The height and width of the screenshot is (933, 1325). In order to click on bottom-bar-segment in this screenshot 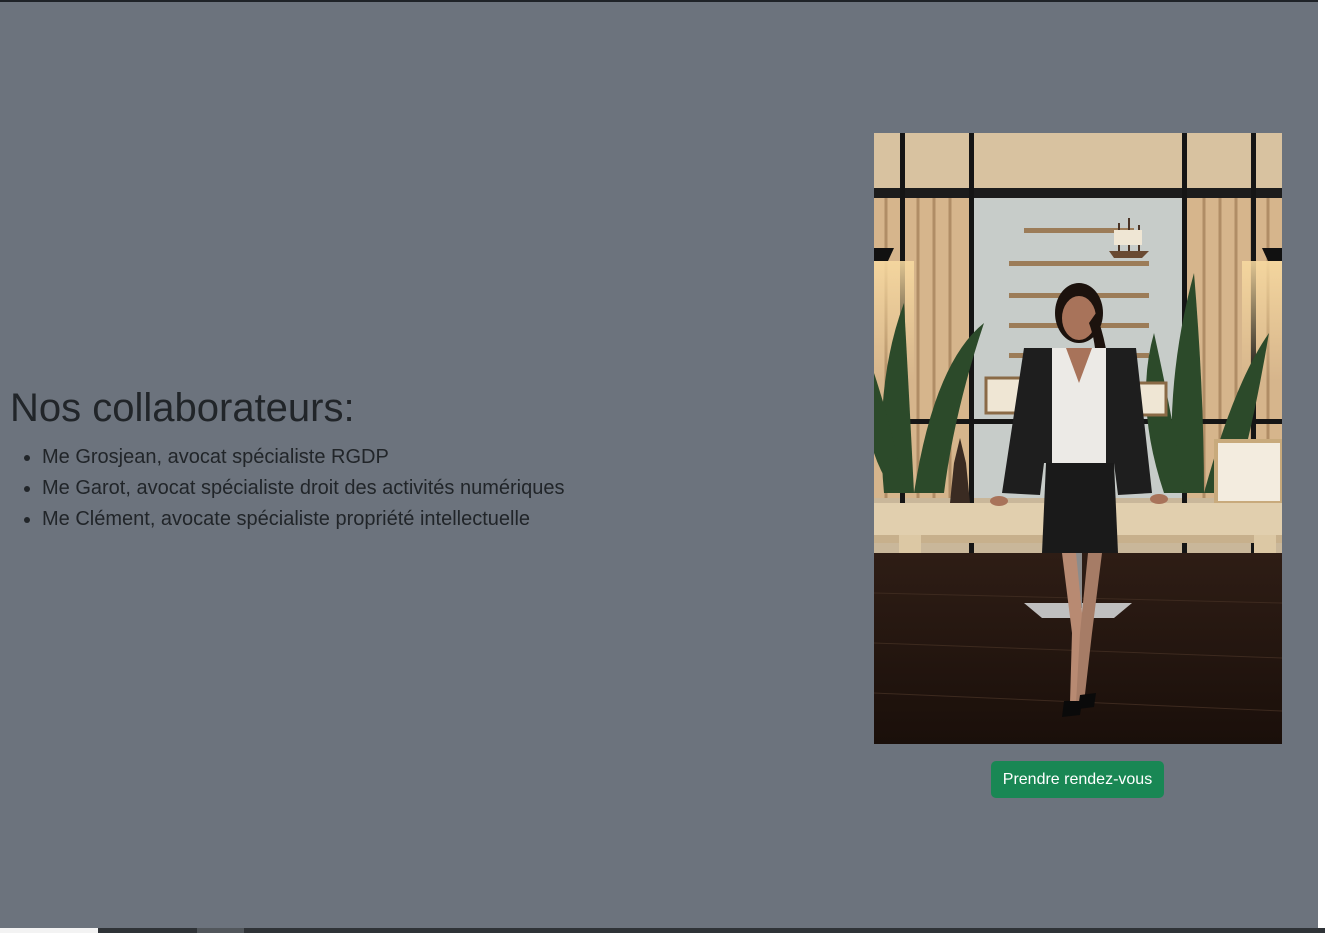, I will do `click(49, 930)`.